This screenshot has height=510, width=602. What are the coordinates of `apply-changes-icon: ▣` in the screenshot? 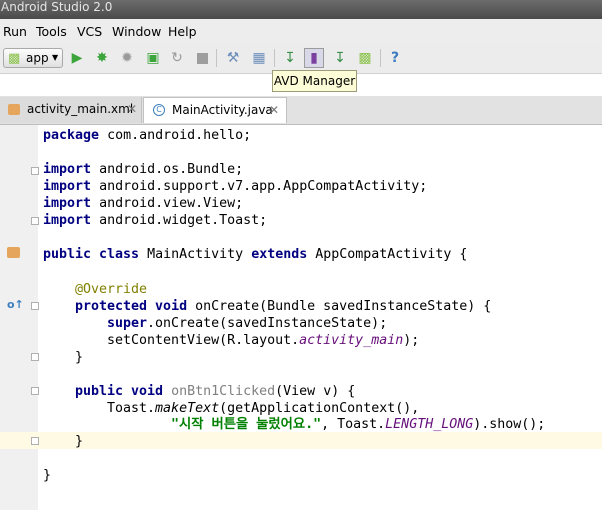 It's located at (153, 58).